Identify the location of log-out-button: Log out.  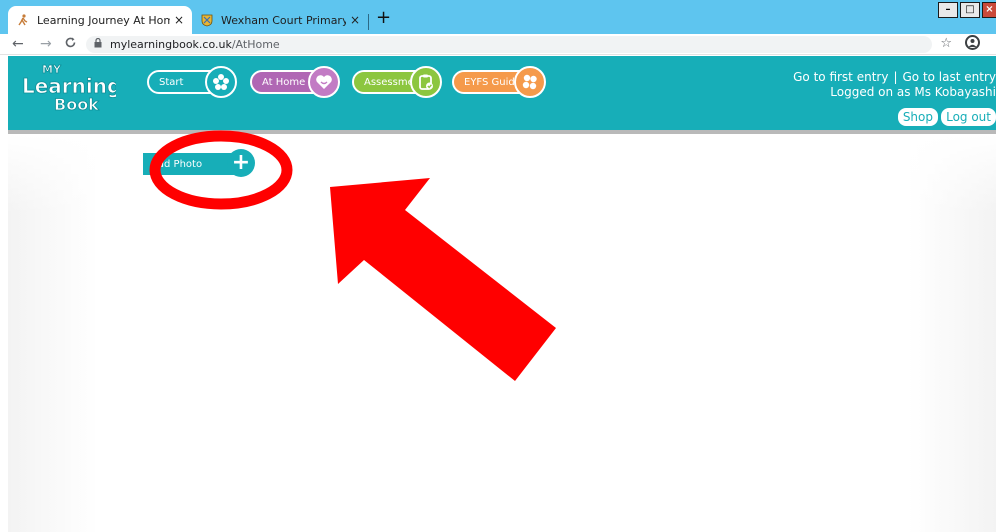
(968, 117).